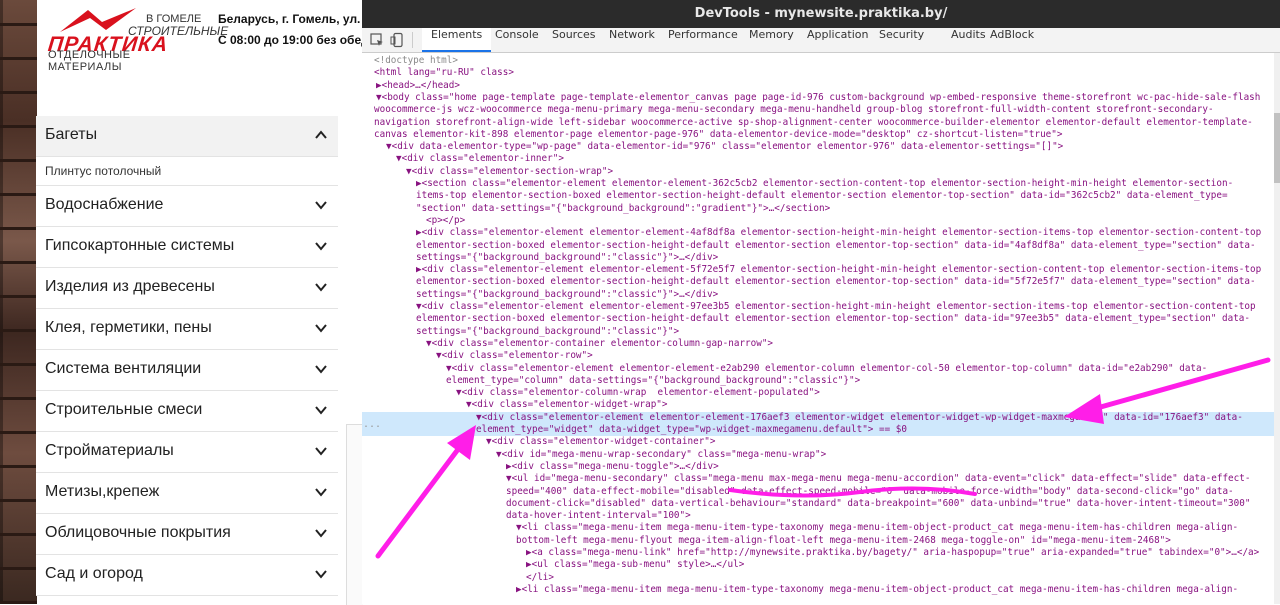 This screenshot has width=1280, height=605. Describe the element at coordinates (818, 565) in the screenshot. I see `dom-node-line: ▶<ul class="mega-sub-menu" style>…</ul>` at that location.